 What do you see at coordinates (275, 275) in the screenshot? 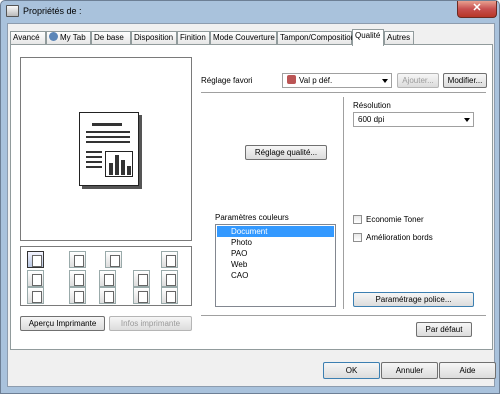
I see `list-item-cao: CAO` at bounding box center [275, 275].